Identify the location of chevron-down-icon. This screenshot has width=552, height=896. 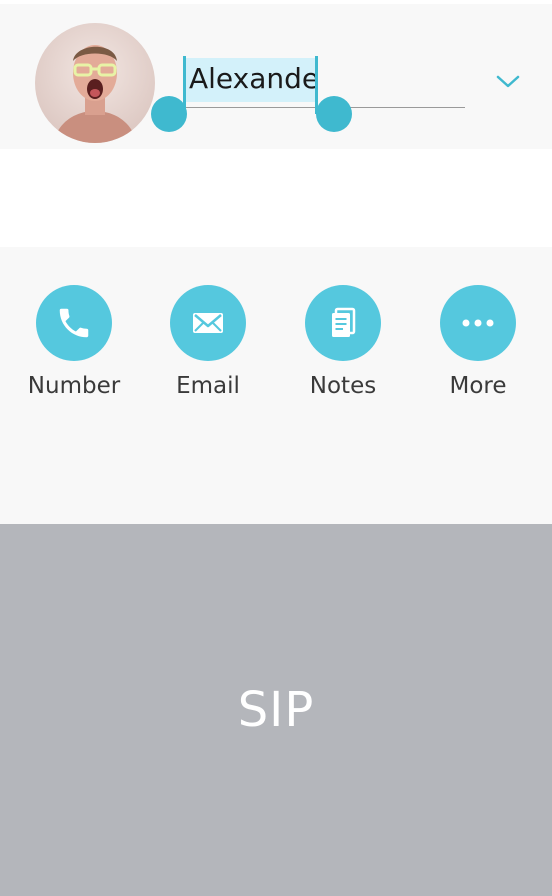
(508, 81).